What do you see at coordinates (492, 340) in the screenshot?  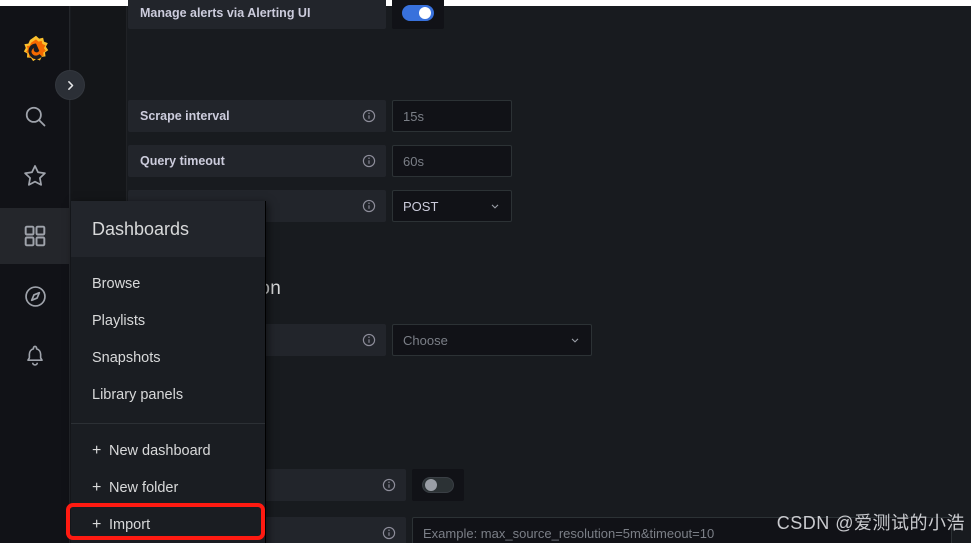 I see `select-exemplars-datasource: Choose` at bounding box center [492, 340].